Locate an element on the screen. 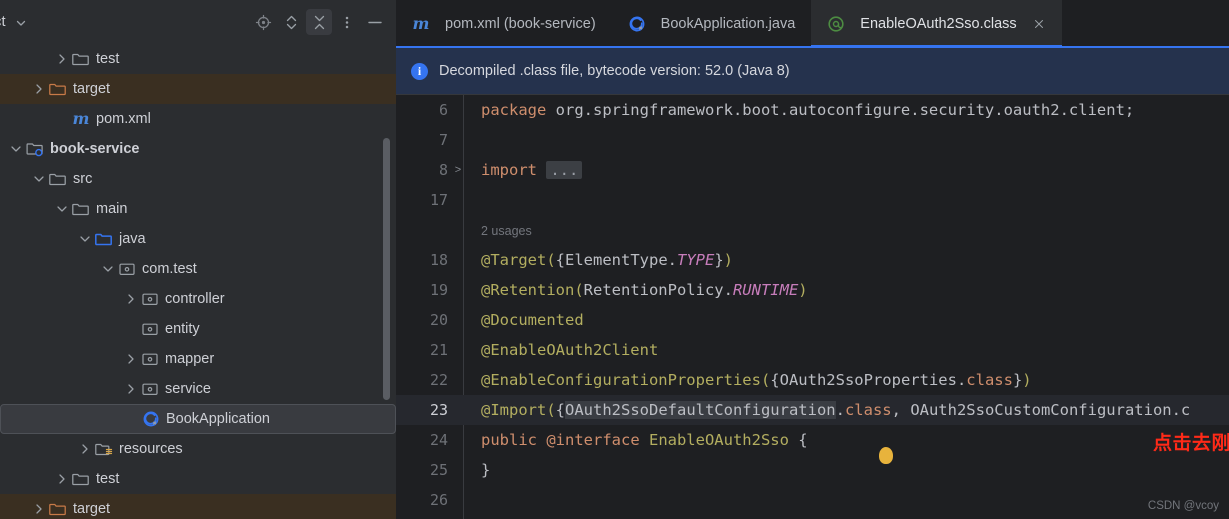 The width and height of the screenshot is (1229, 519). hide-panel-icon is located at coordinates (375, 22).